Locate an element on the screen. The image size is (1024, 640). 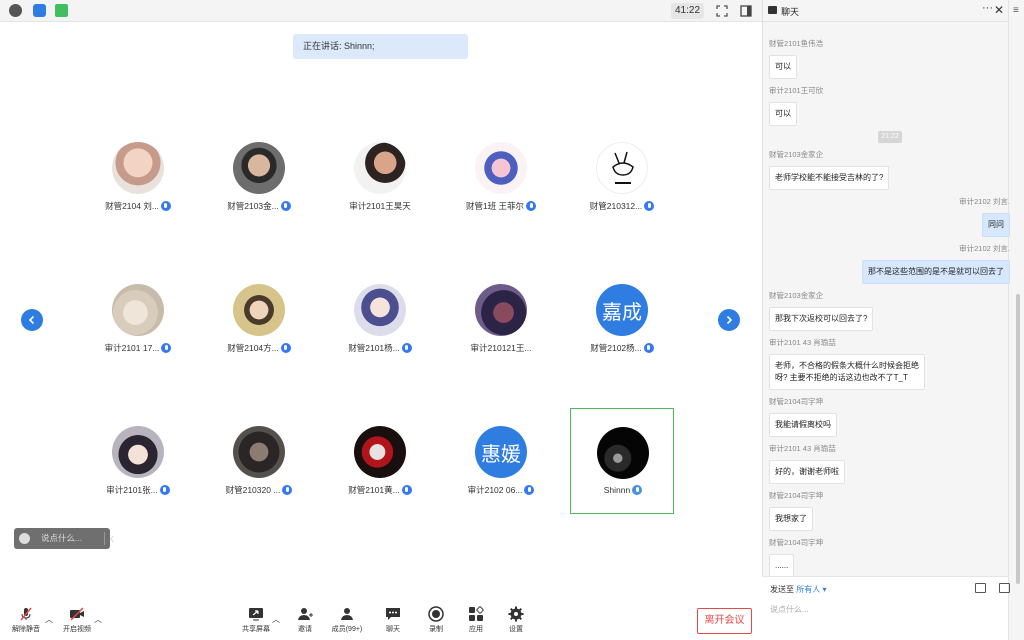
collapse-chevron-icon is located at coordinates (112, 539).